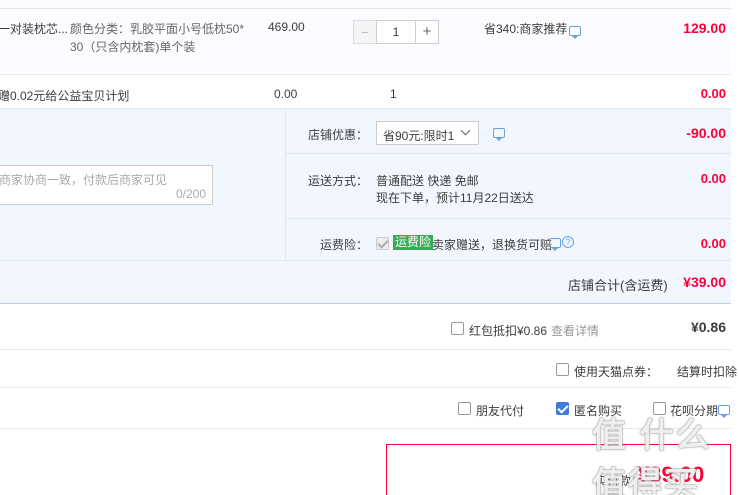 This screenshot has height=495, width=739. Describe the element at coordinates (457, 328) in the screenshot. I see `redpacket-checkbox` at that location.